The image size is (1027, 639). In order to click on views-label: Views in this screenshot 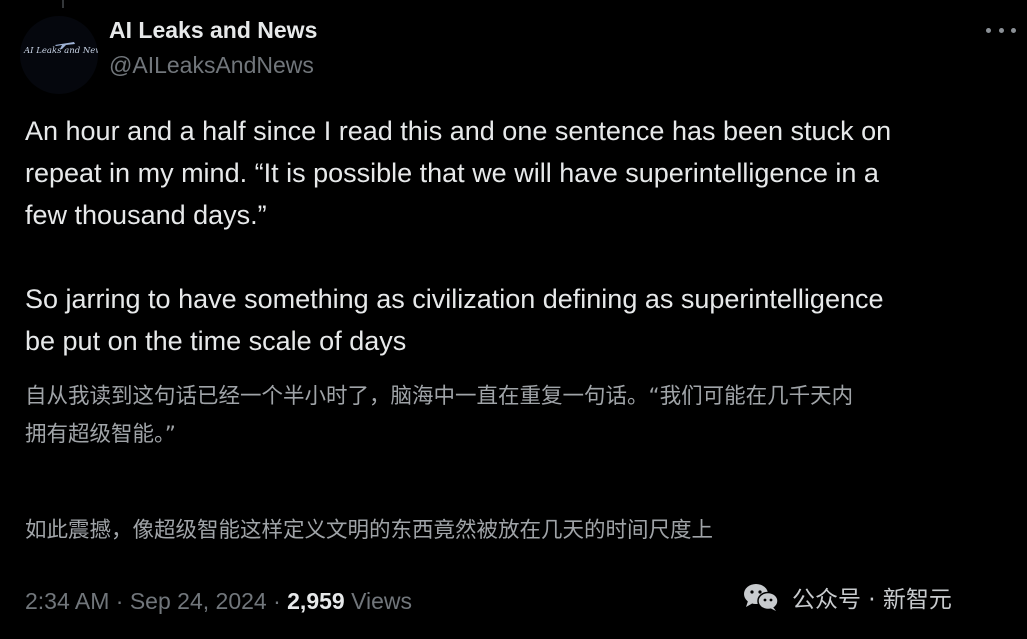, I will do `click(381, 601)`.